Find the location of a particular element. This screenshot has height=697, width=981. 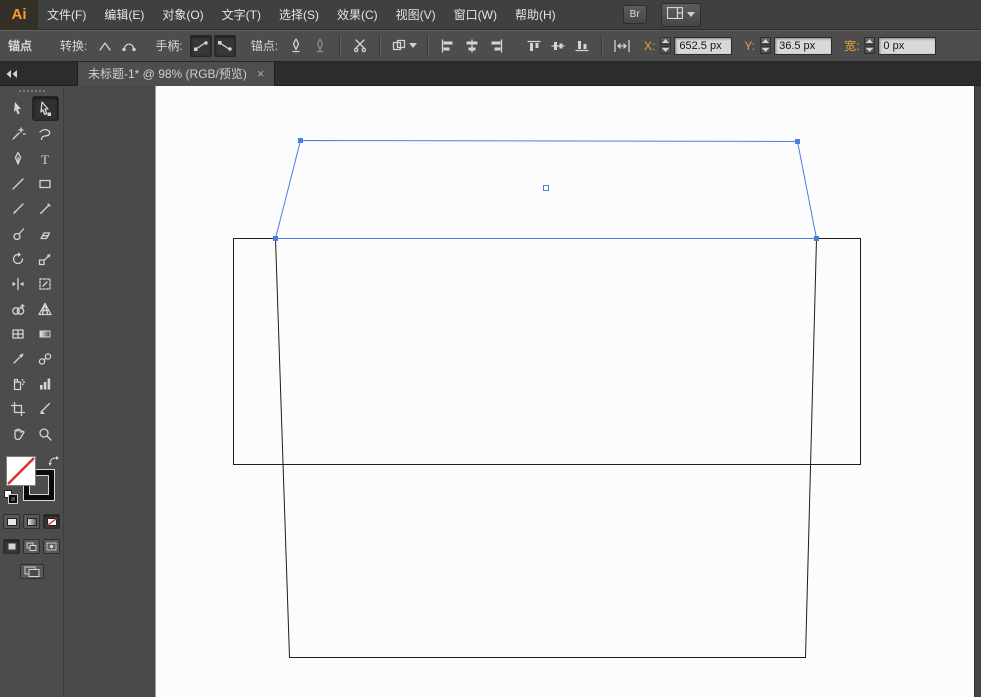

align-center-button is located at coordinates (472, 46).